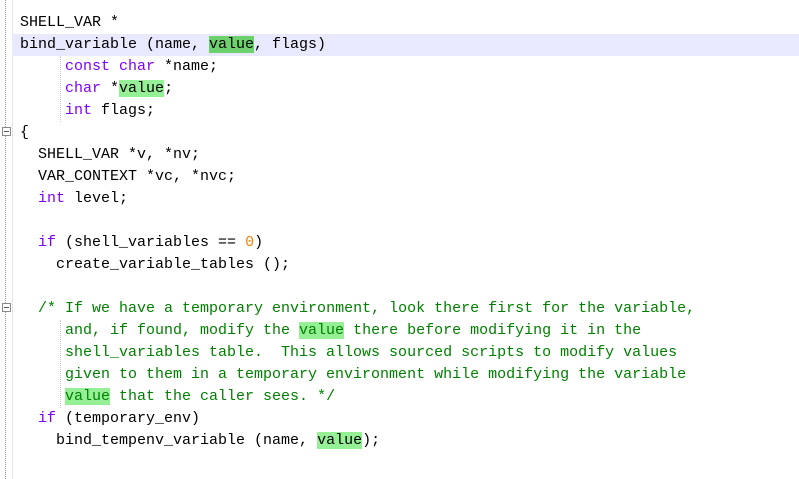 This screenshot has height=479, width=799. What do you see at coordinates (110, 154) in the screenshot?
I see `code-token: SHELL_VAR *v, *nv;` at bounding box center [110, 154].